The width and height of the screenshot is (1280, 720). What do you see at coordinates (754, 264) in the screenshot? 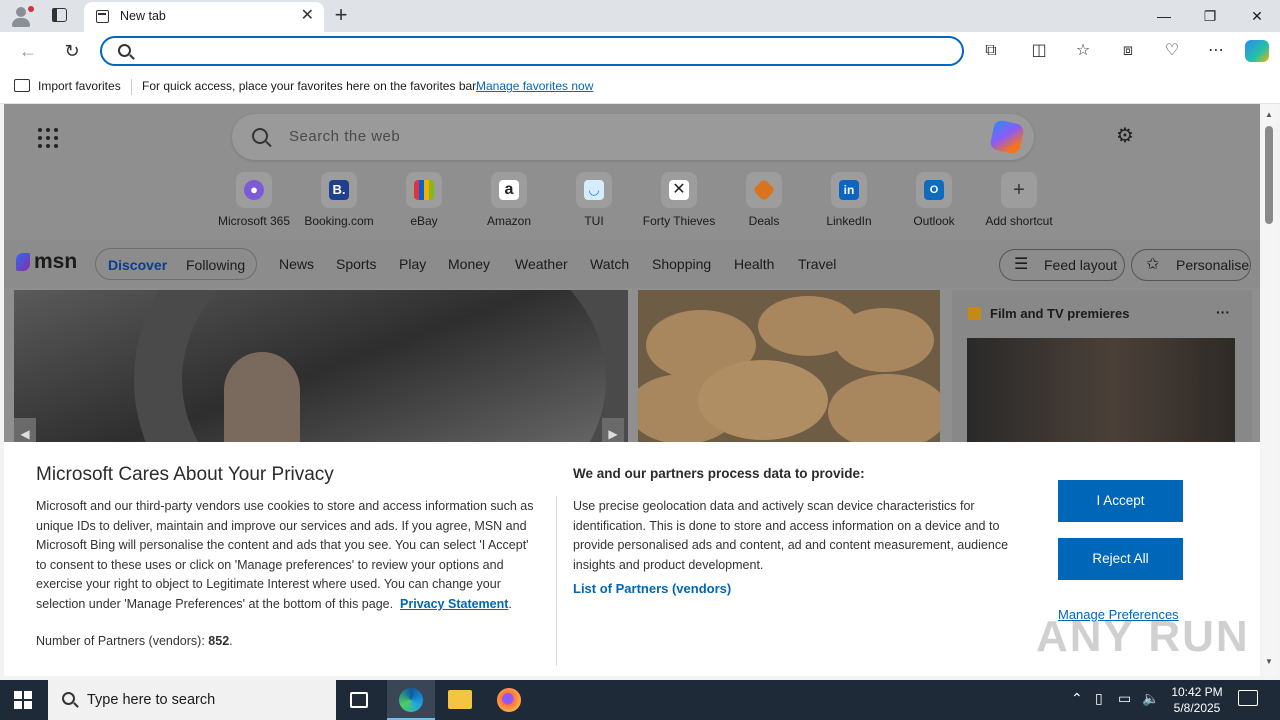
I see `nav-health: Health` at bounding box center [754, 264].